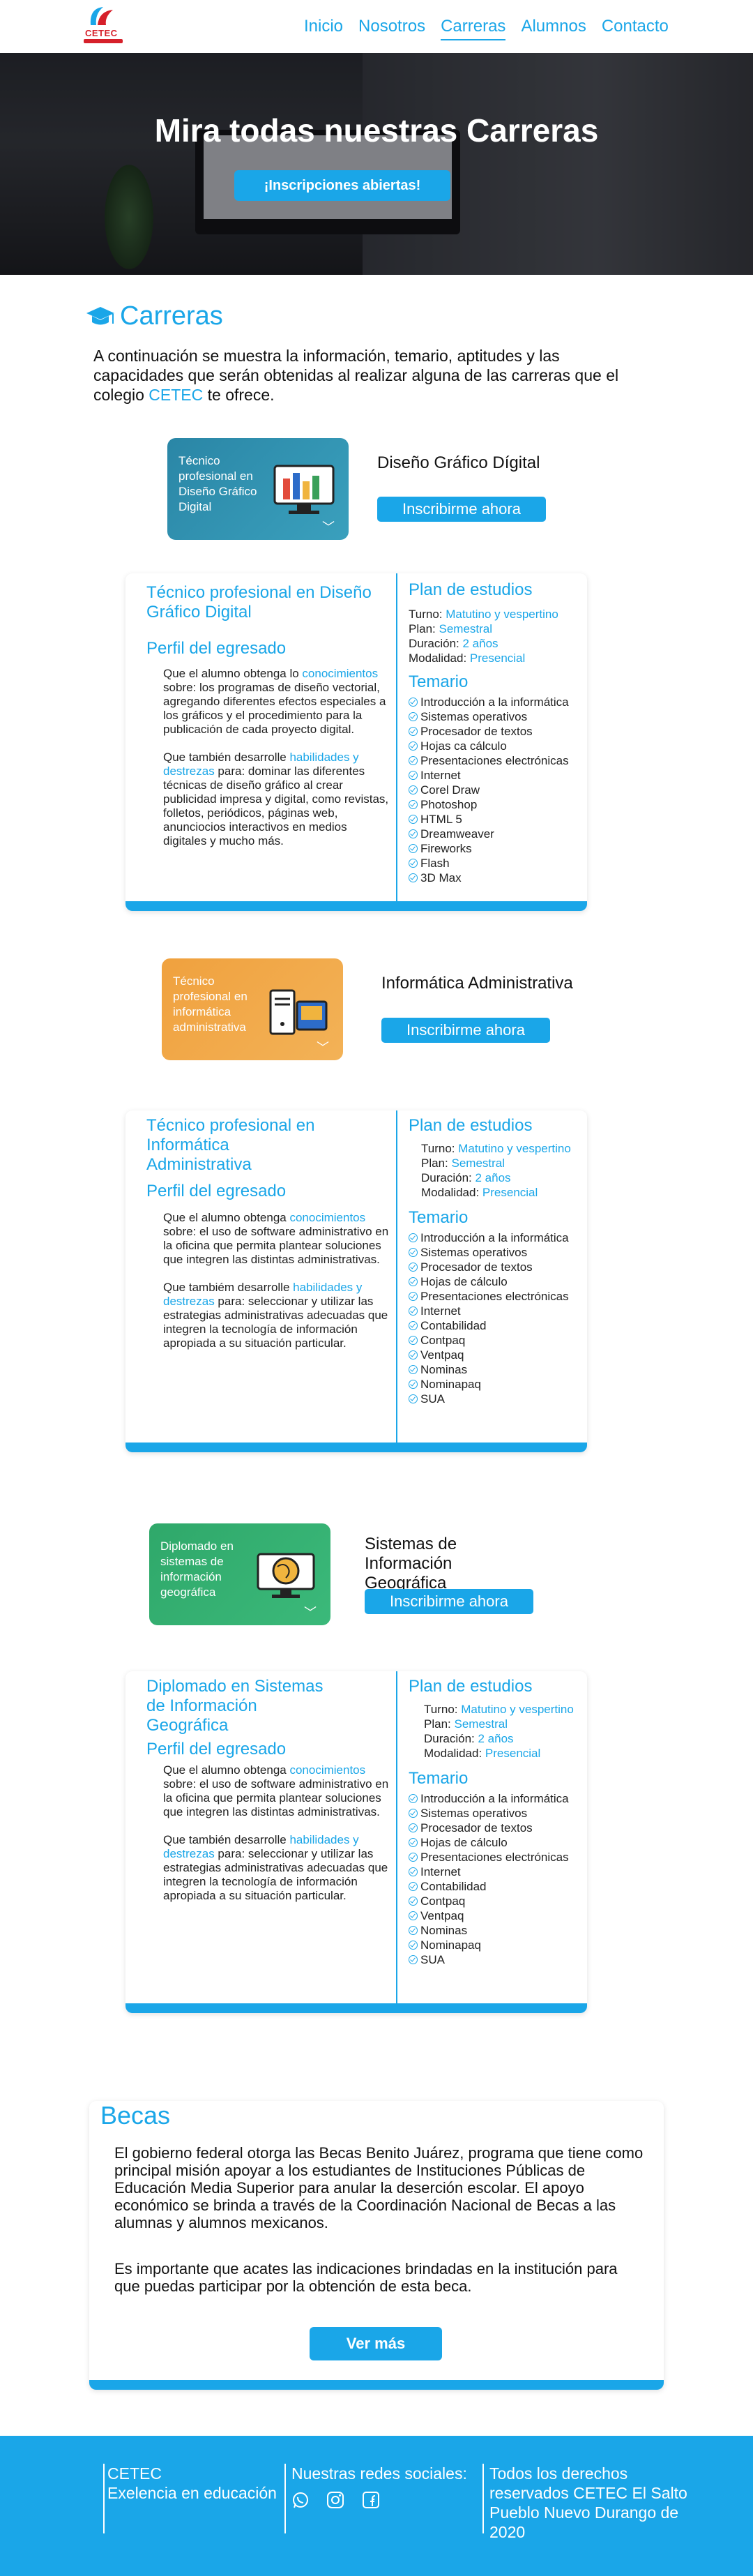 This screenshot has height=2576, width=753. I want to click on becas-title: Becas, so click(135, 2115).